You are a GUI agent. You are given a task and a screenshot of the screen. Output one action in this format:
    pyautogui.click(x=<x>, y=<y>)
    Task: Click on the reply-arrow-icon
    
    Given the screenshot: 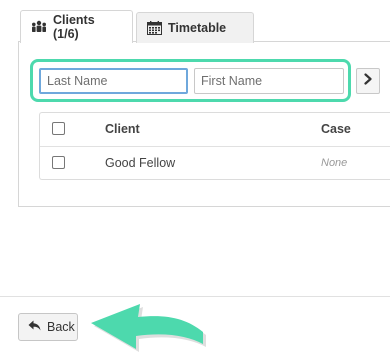 What is the action you would take?
    pyautogui.click(x=34, y=327)
    